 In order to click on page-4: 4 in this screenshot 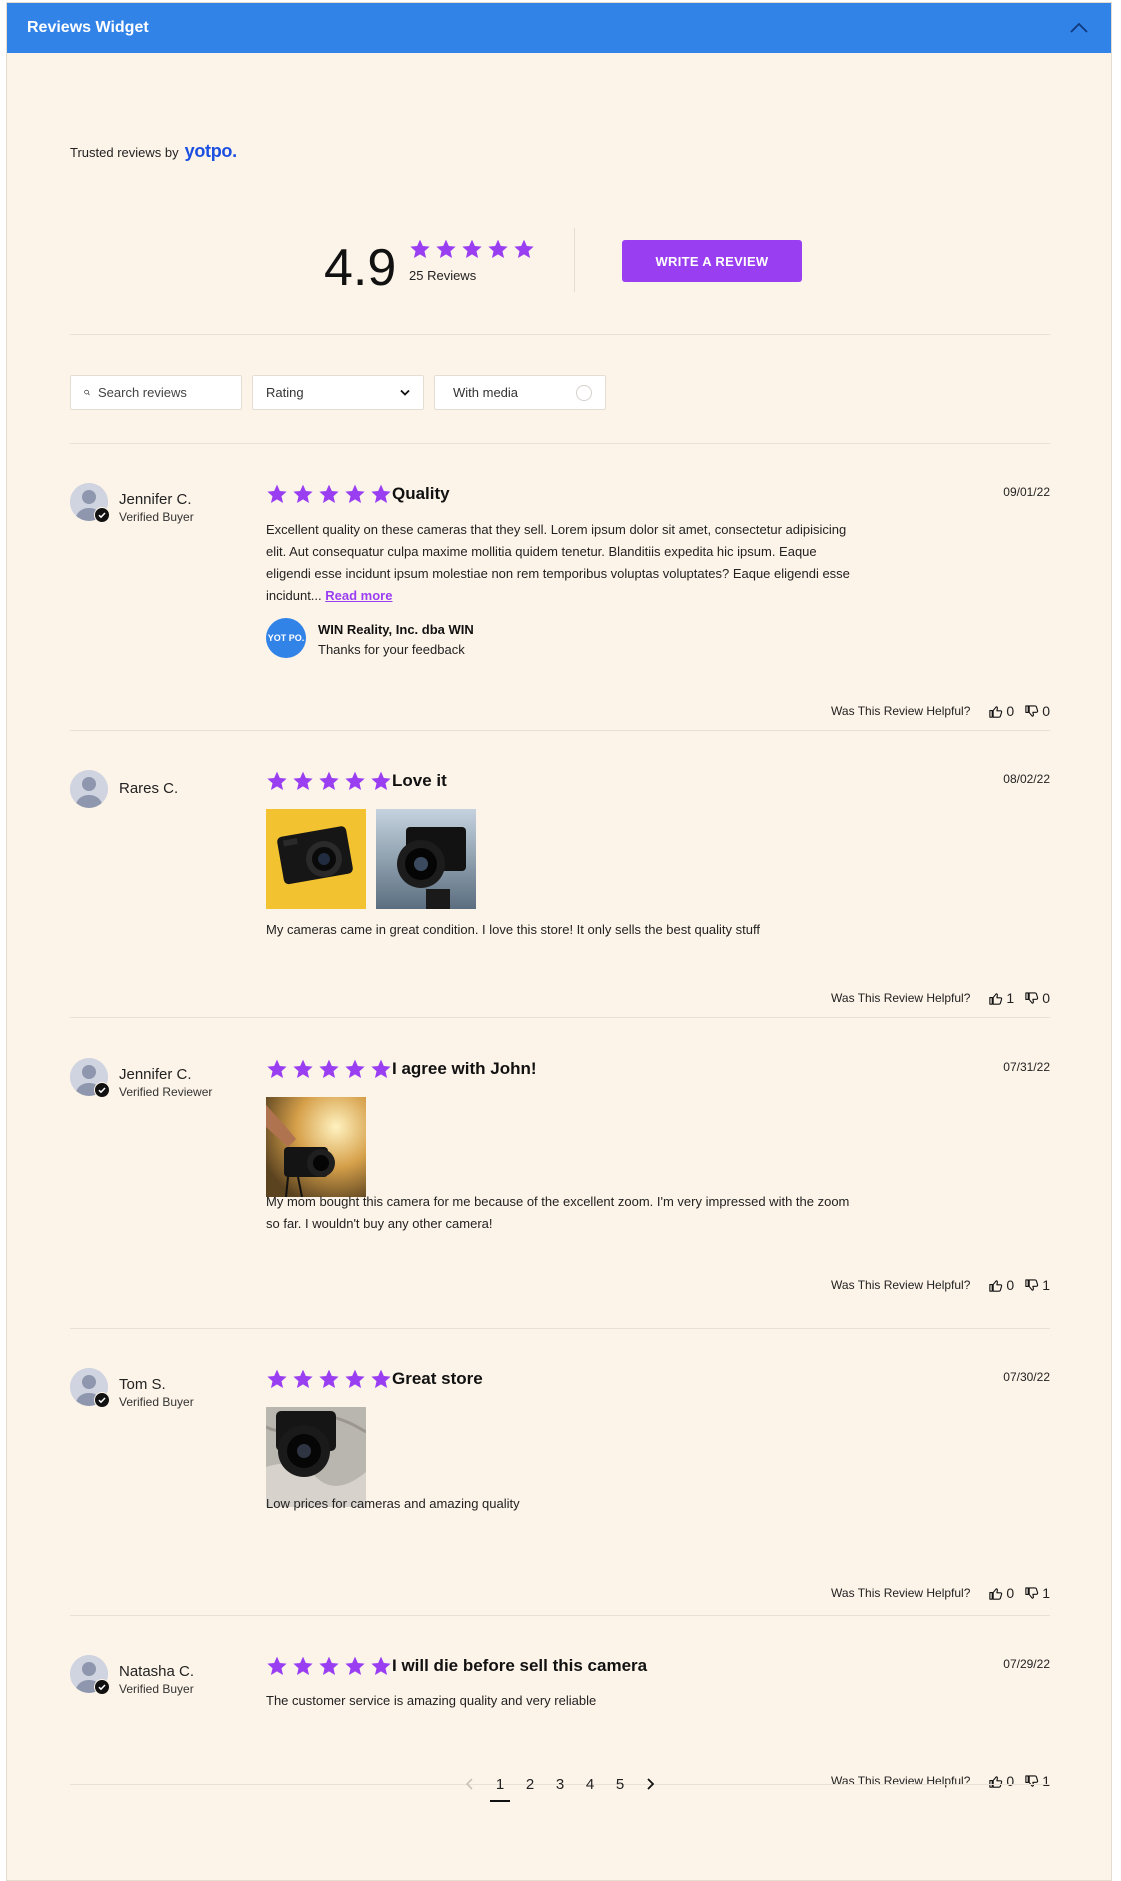, I will do `click(590, 1784)`.